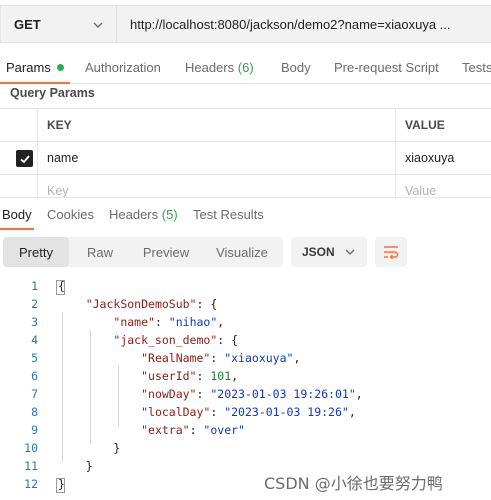 This screenshot has height=500, width=491. Describe the element at coordinates (52, 93) in the screenshot. I see `query-params-title: Query Params` at that location.